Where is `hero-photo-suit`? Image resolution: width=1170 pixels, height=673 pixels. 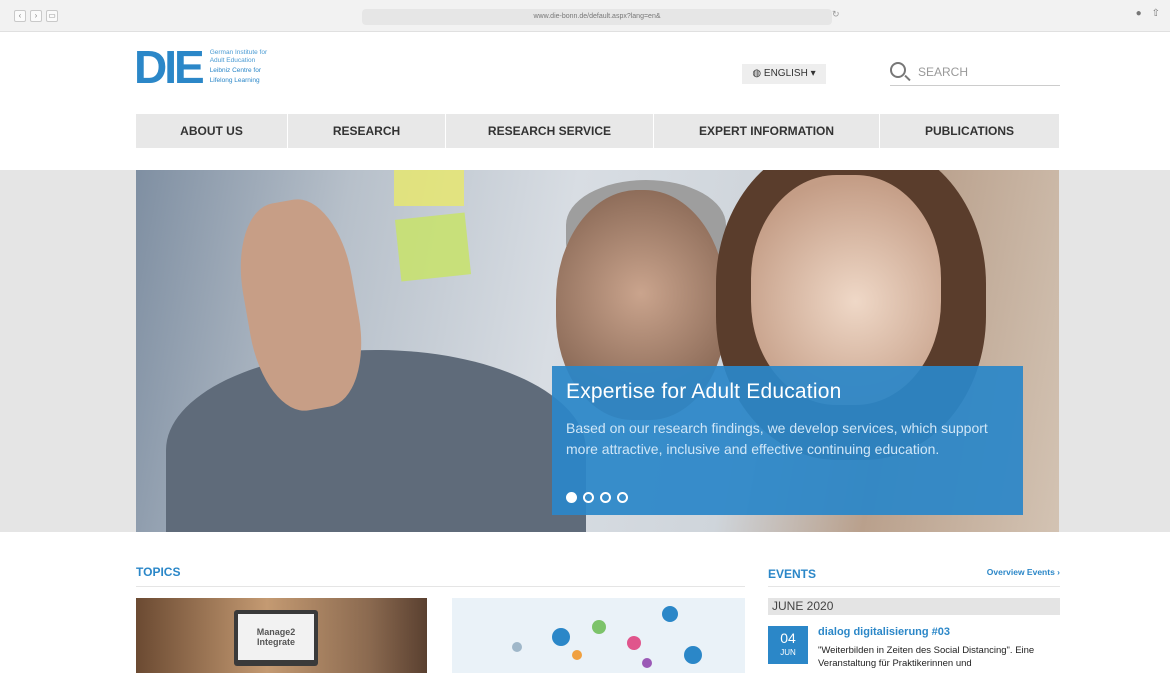
hero-photo-suit is located at coordinates (376, 441).